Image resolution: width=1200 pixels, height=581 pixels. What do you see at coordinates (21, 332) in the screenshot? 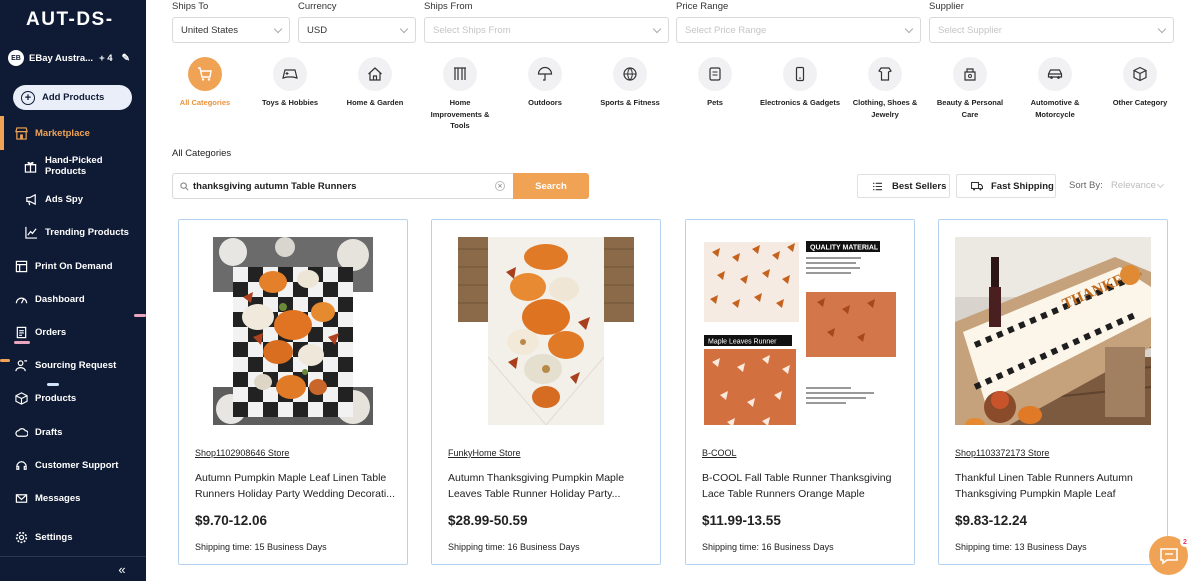
I see `orders-icon` at bounding box center [21, 332].